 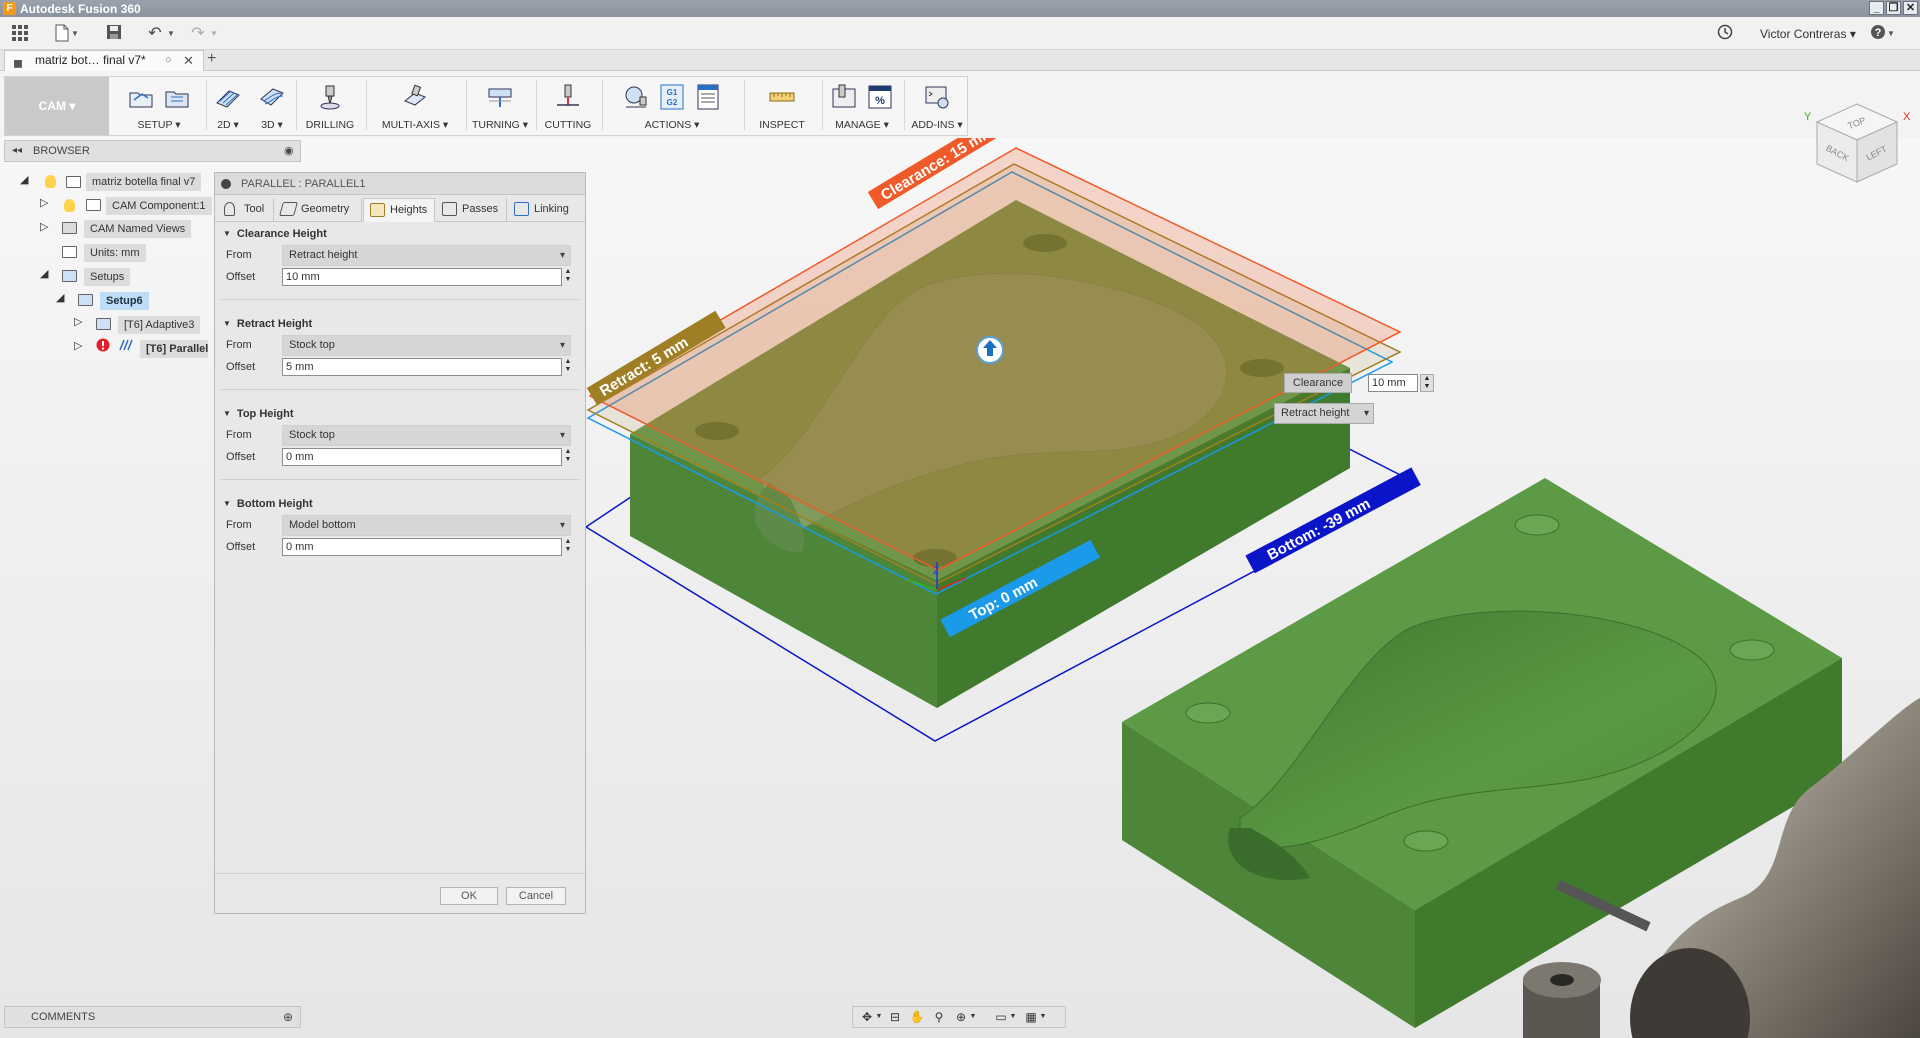 I want to click on tree-item-parallel: [T6] Parallel, so click(x=174, y=349).